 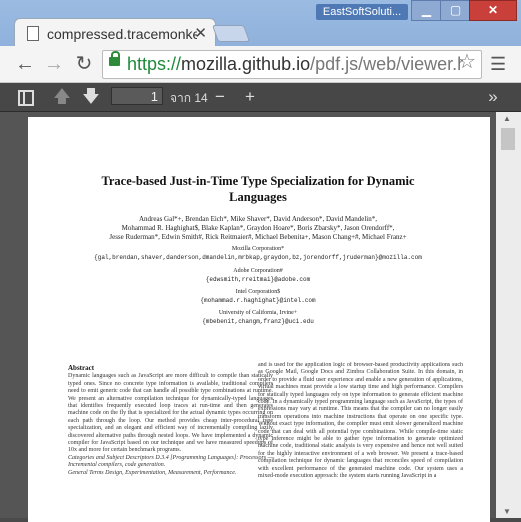 What do you see at coordinates (493, 10) in the screenshot?
I see `close-window-button: ✕` at bounding box center [493, 10].